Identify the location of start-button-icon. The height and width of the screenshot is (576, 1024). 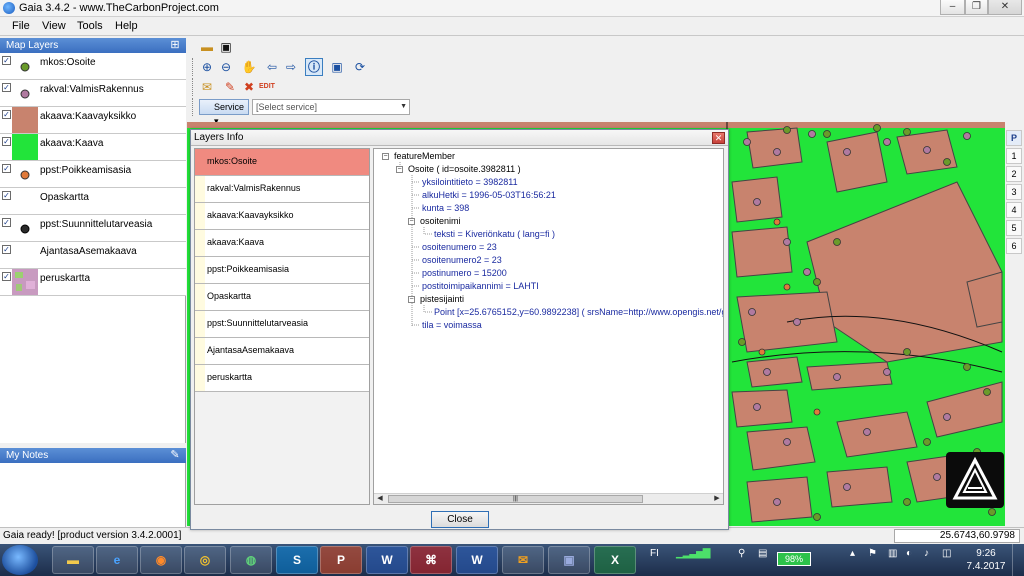
(20, 560).